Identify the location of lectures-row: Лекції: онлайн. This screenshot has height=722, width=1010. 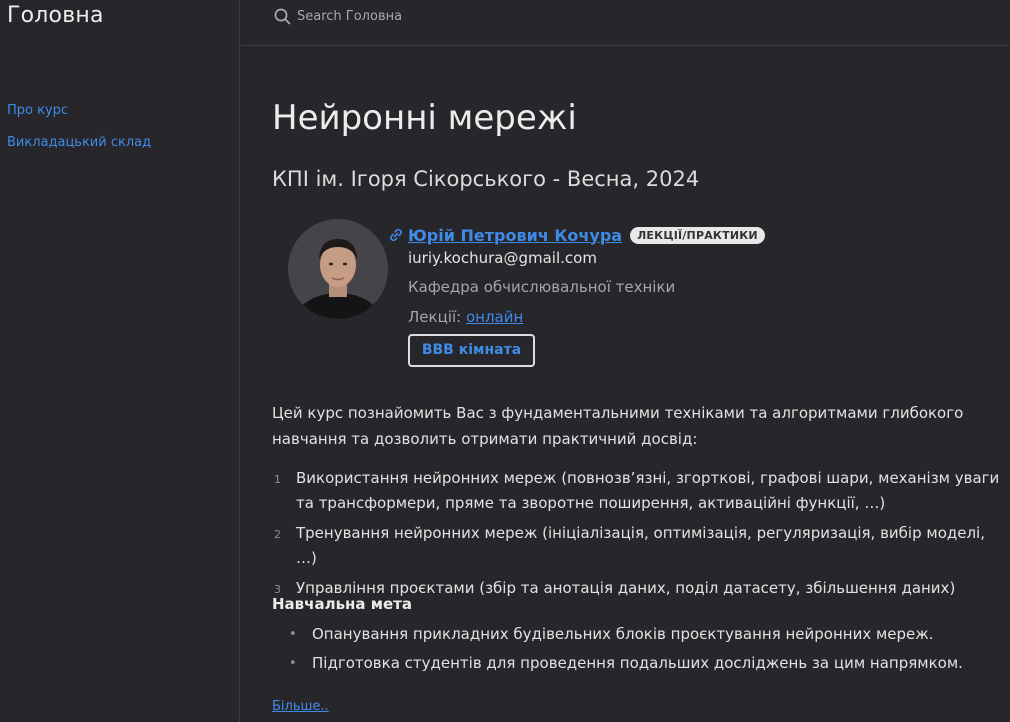
(465, 317).